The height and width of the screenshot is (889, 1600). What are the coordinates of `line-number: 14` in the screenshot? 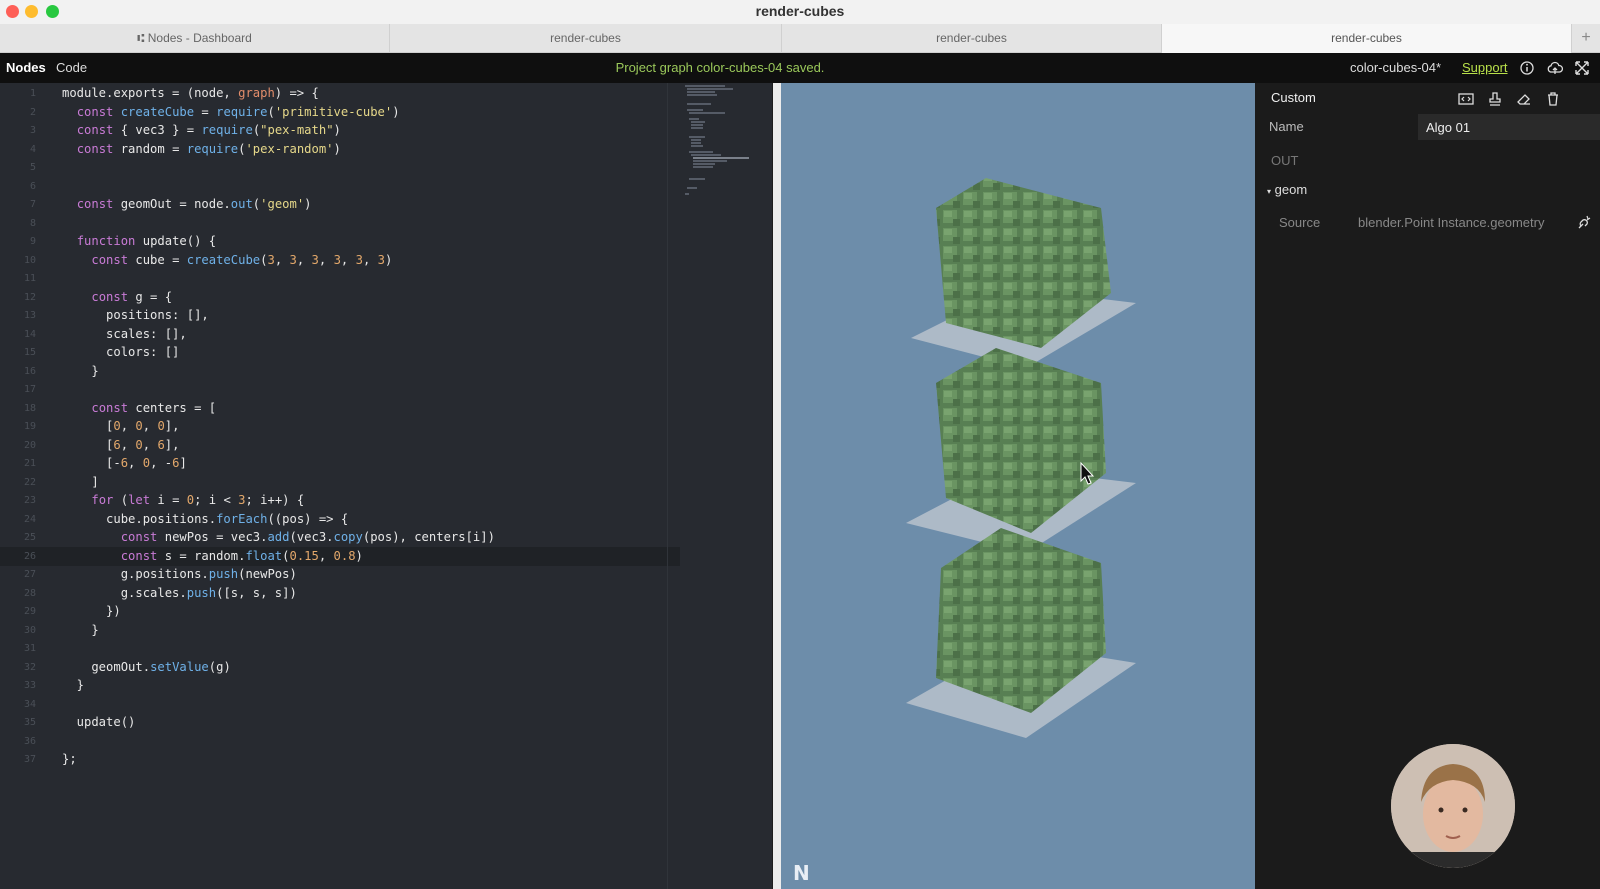 It's located at (29, 334).